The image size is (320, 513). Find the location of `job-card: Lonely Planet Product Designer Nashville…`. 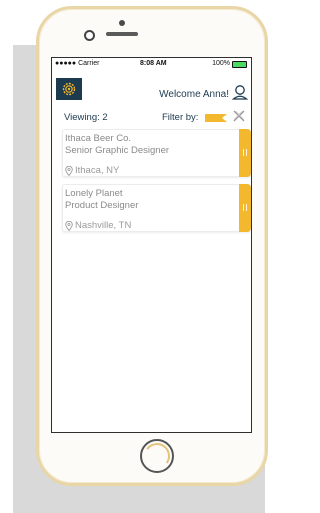

job-card: Lonely Planet Product Designer Nashville… is located at coordinates (156, 208).